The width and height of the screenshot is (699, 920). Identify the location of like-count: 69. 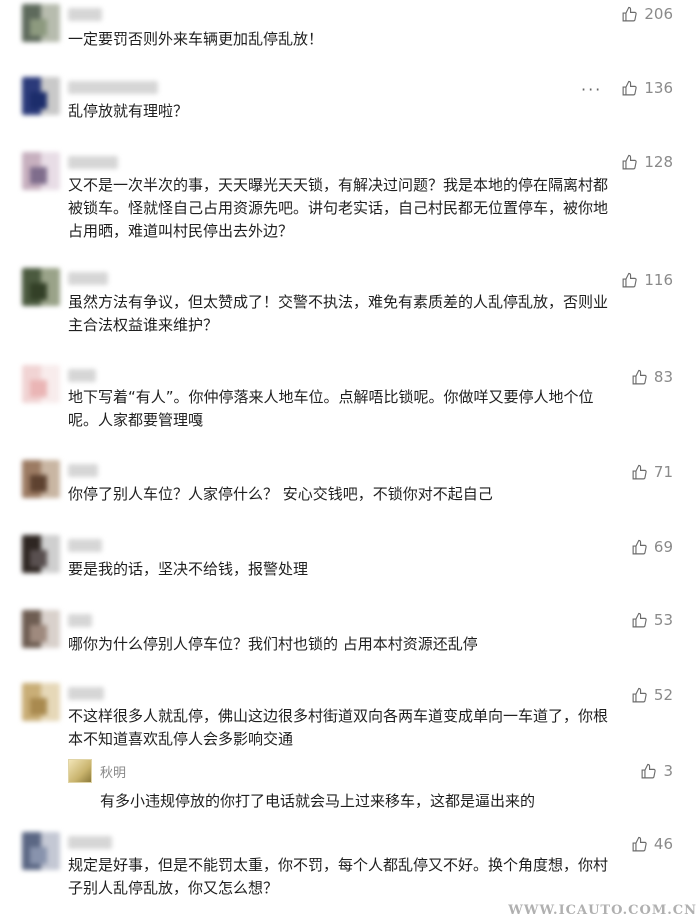
(663, 547).